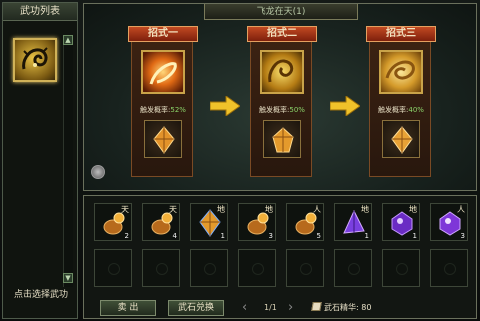 Image resolution: width=480 pixels, height=321 pixels. Describe the element at coordinates (68, 278) in the screenshot. I see `scroll-down-button: ▼` at that location.